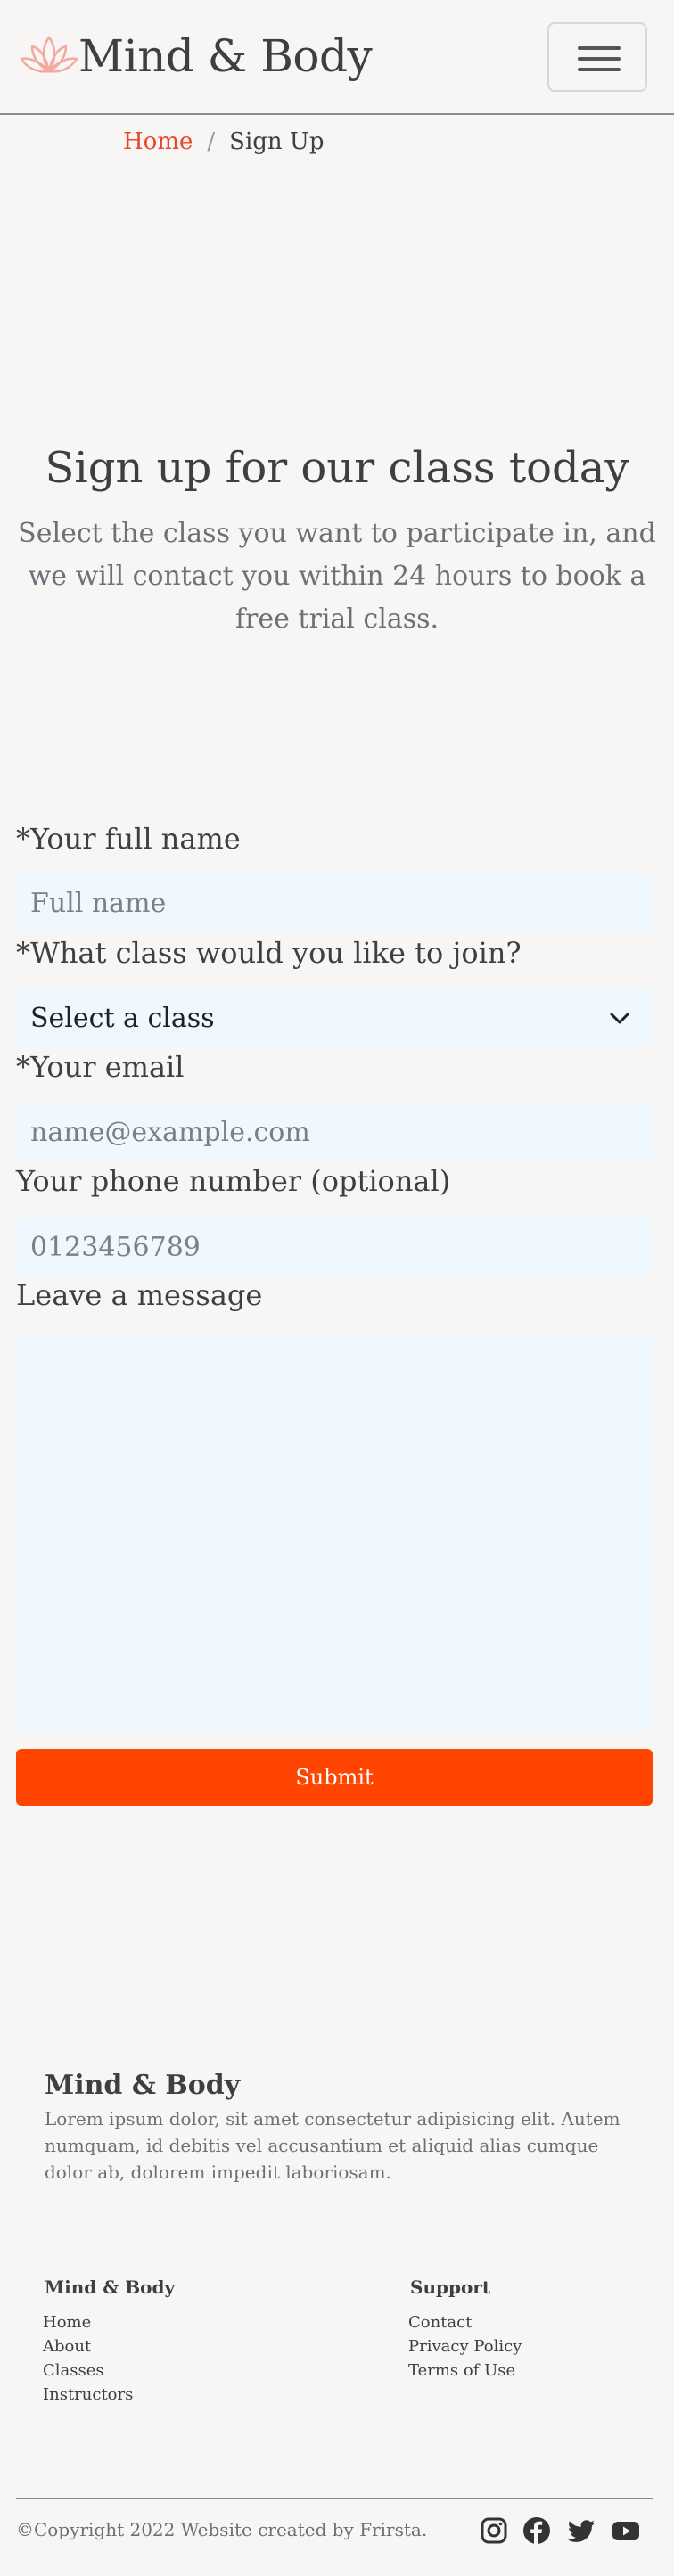 The width and height of the screenshot is (674, 2576). Describe the element at coordinates (334, 1017) in the screenshot. I see `class-select: Select a class` at that location.